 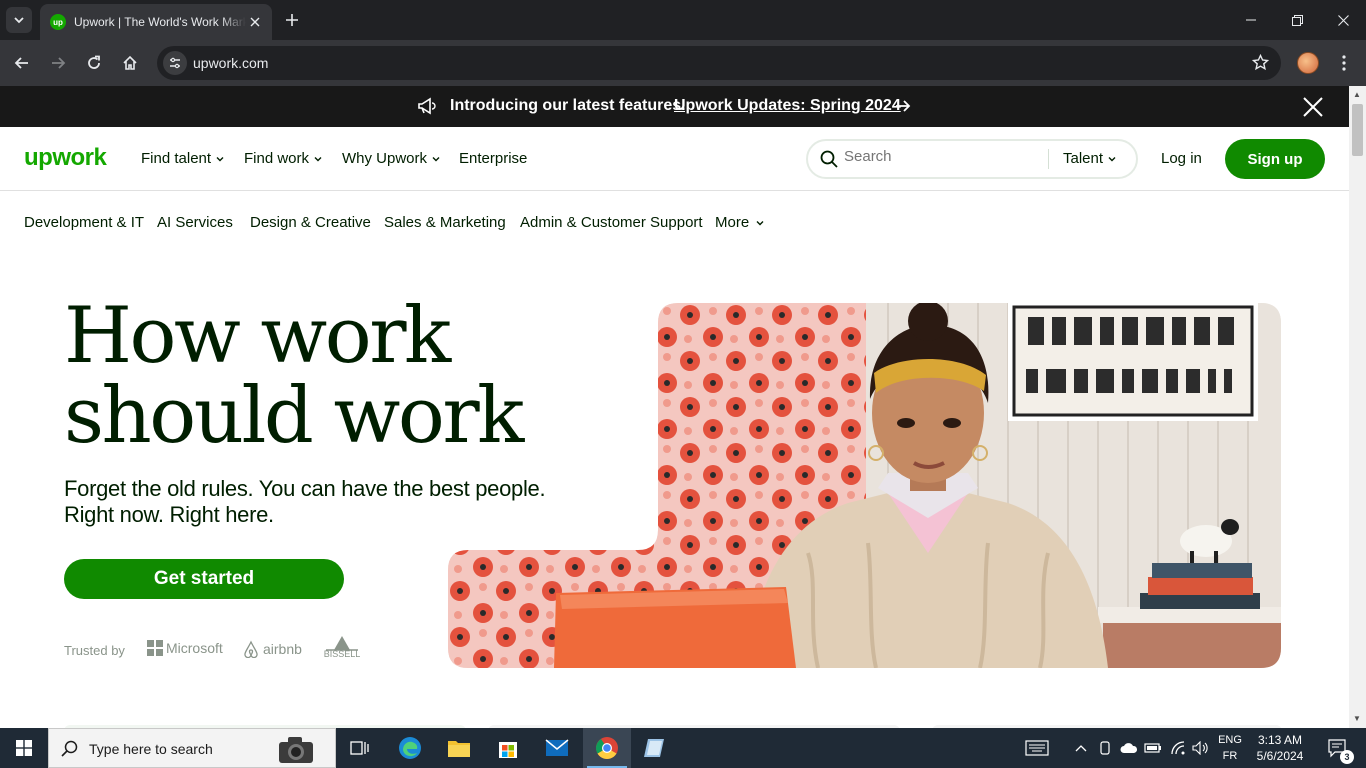 What do you see at coordinates (1280, 740) in the screenshot?
I see `clock-time: 3:13 AM` at bounding box center [1280, 740].